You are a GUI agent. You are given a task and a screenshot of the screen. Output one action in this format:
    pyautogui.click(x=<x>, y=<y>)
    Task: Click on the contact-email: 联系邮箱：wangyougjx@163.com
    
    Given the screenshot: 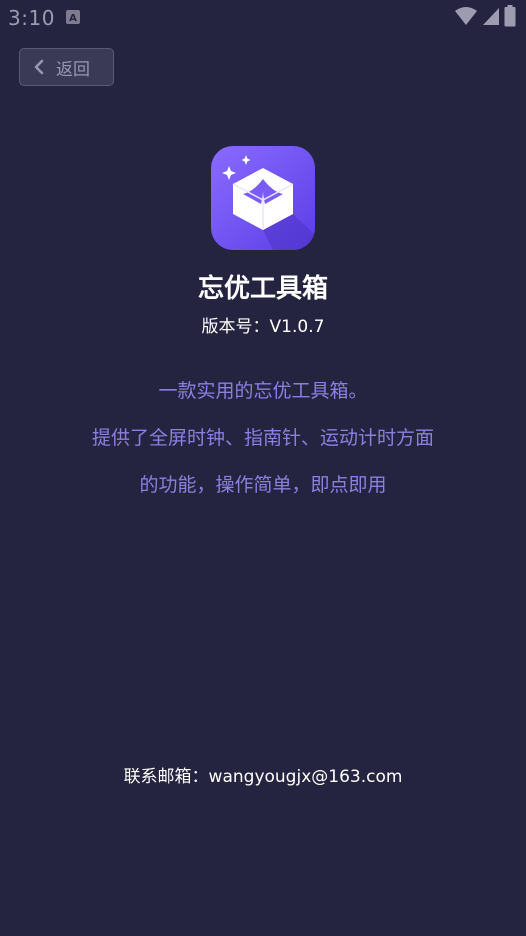 What is the action you would take?
    pyautogui.click(x=263, y=777)
    